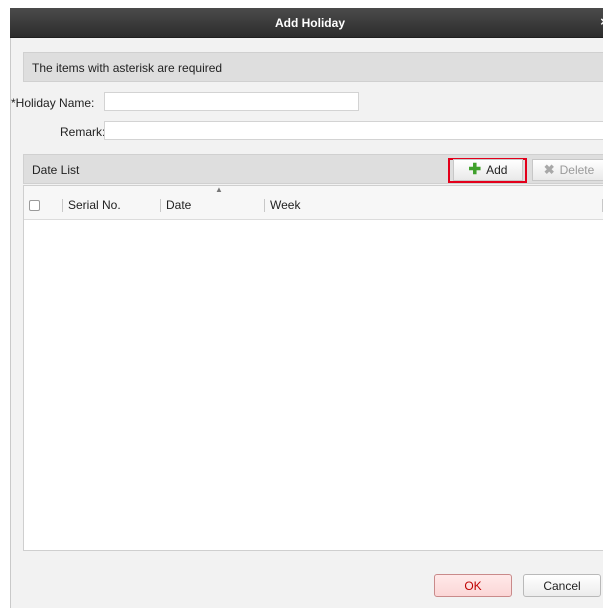 This screenshot has width=603, height=608. What do you see at coordinates (475, 169) in the screenshot?
I see `plus-icon: ✚` at bounding box center [475, 169].